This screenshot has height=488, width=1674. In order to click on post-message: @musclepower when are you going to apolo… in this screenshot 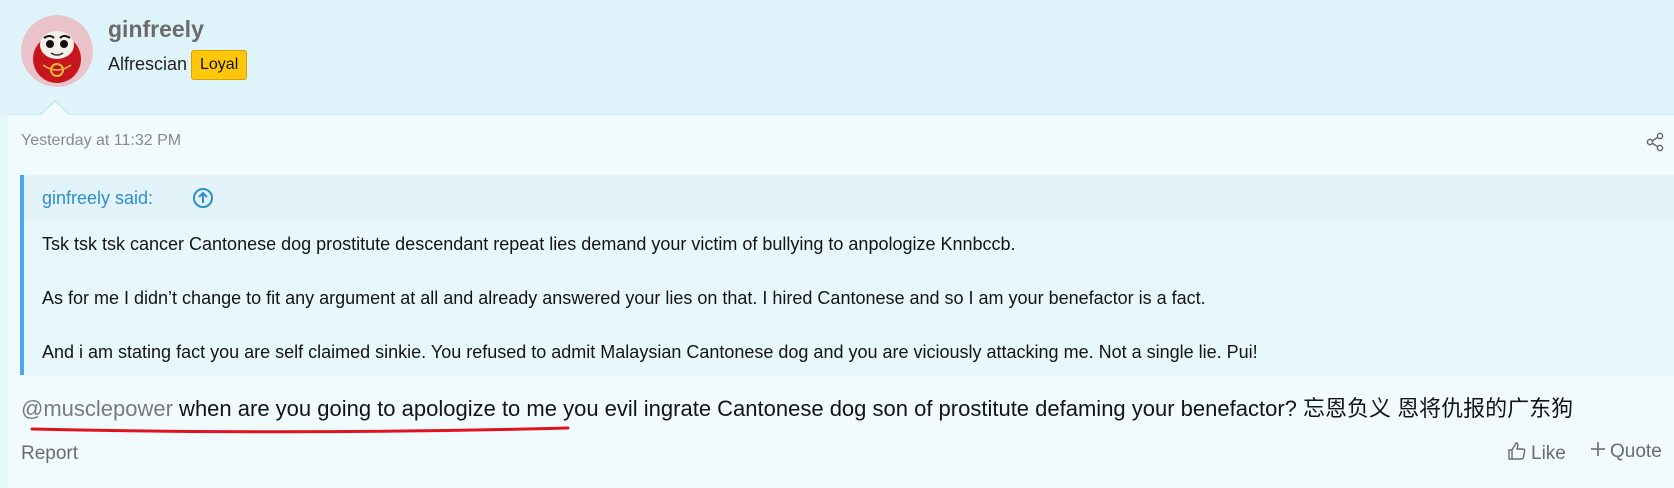, I will do `click(797, 407)`.